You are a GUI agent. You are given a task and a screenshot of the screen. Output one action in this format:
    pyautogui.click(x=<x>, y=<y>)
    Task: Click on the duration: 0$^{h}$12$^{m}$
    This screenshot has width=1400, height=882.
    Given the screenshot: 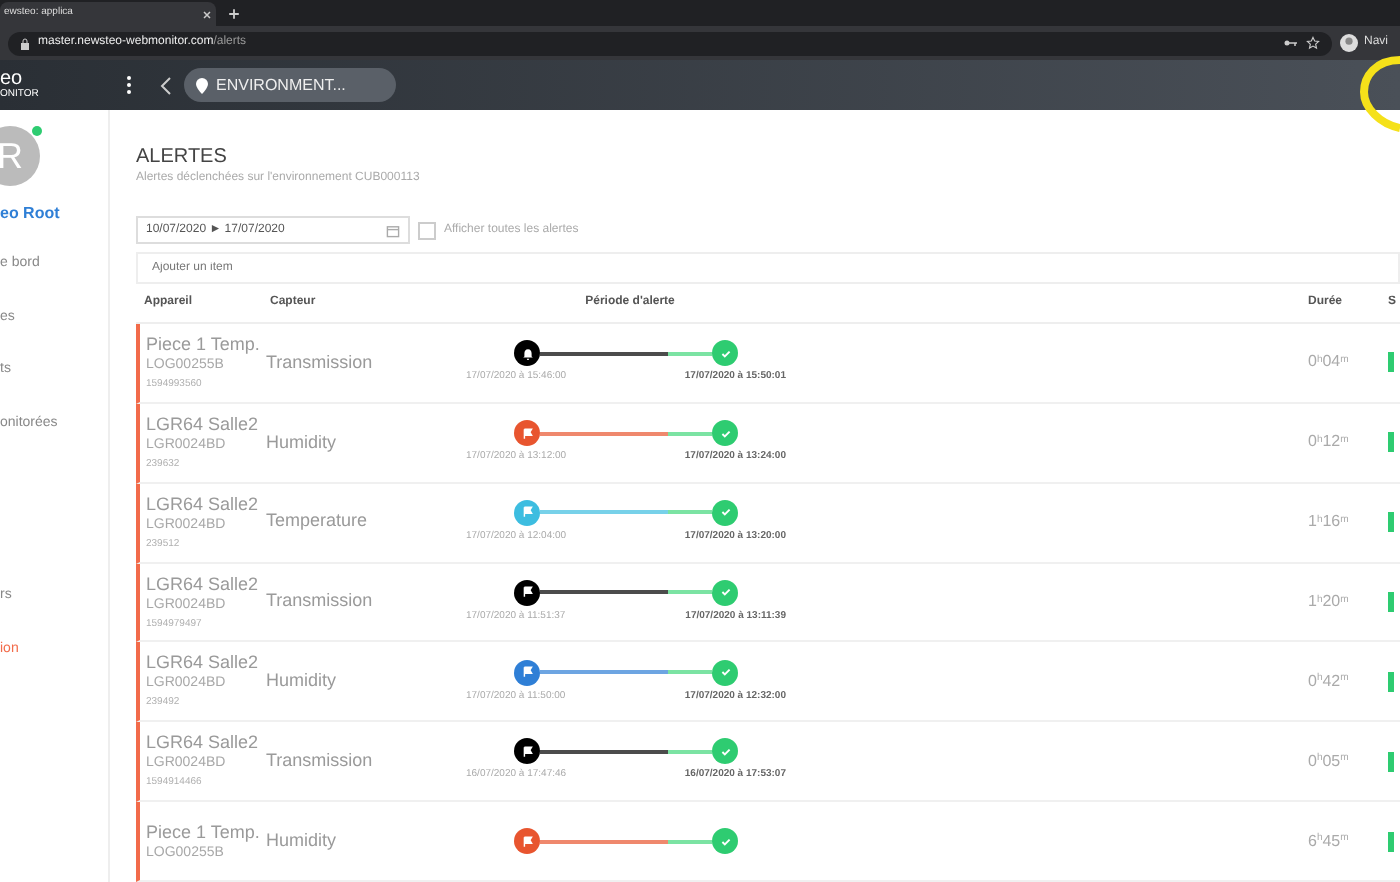 What is the action you would take?
    pyautogui.click(x=1329, y=442)
    